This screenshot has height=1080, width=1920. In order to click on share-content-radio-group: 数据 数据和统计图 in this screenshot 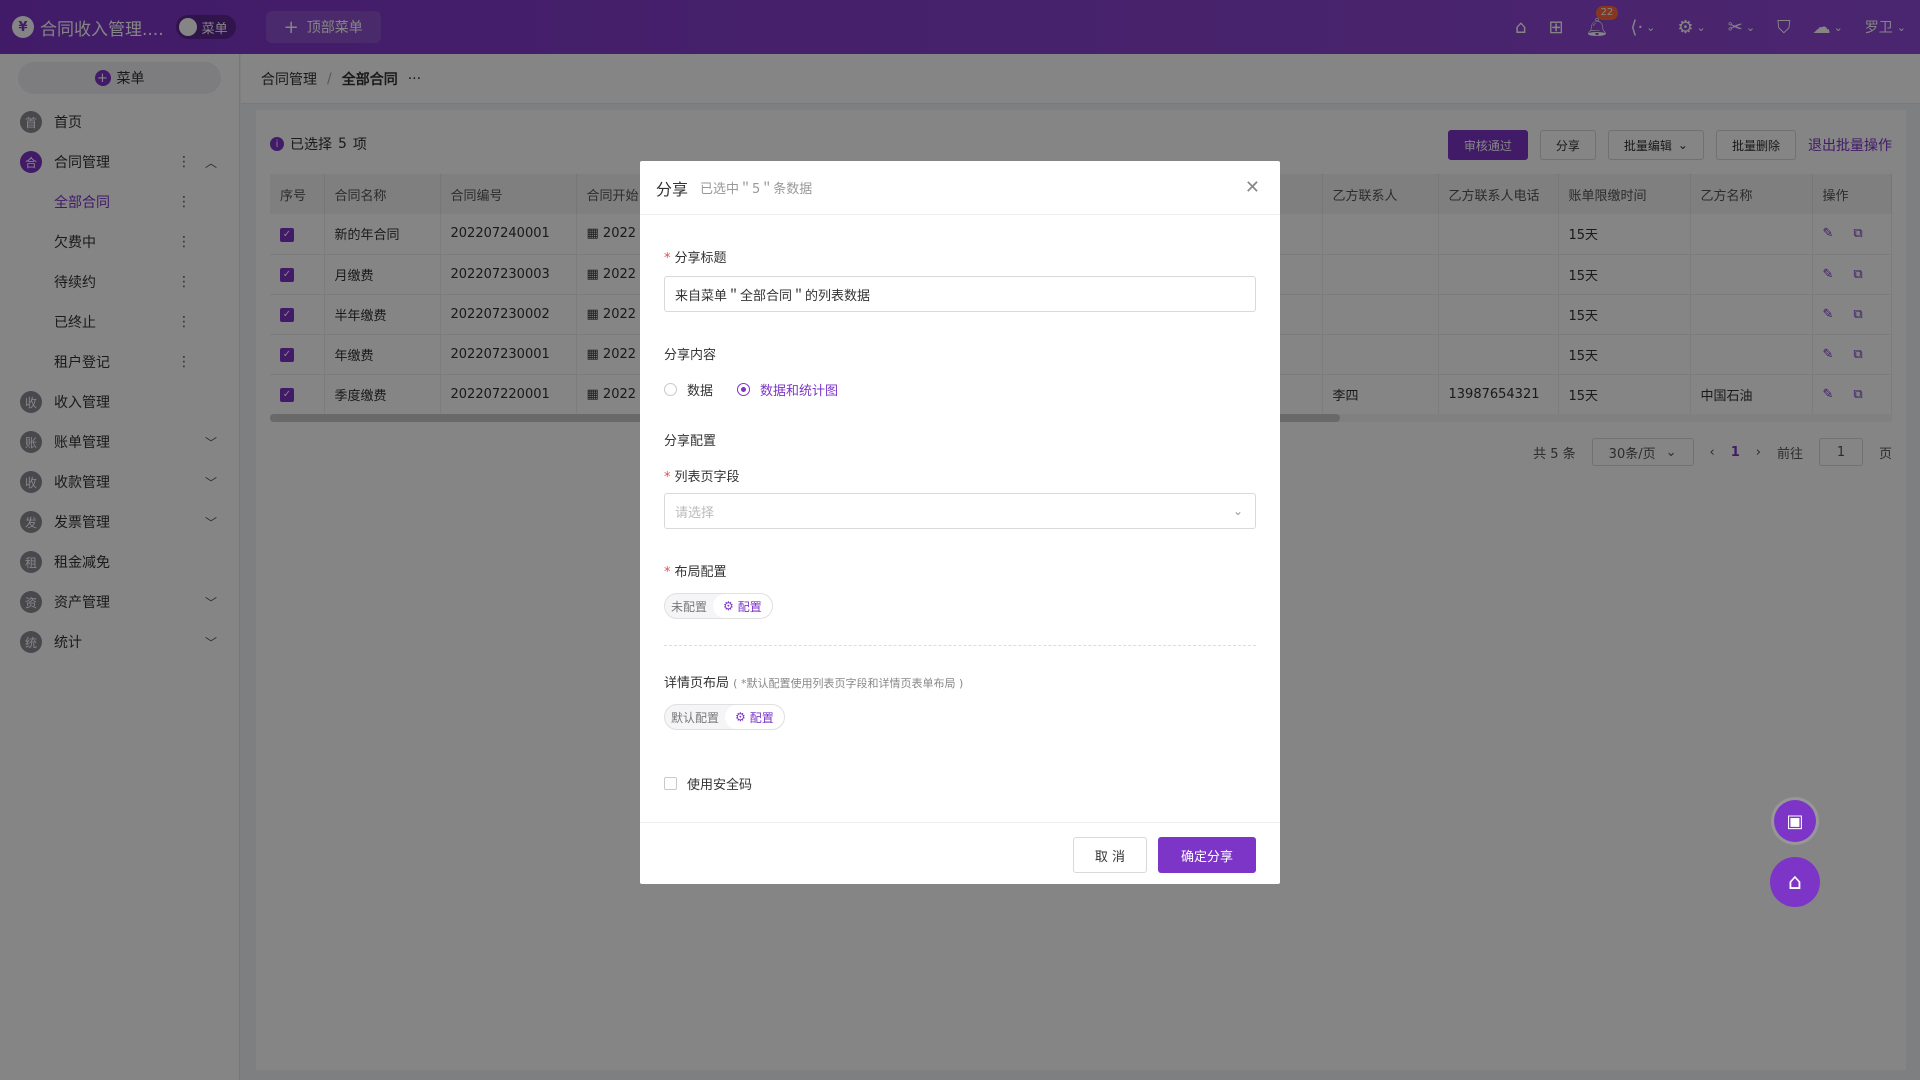, I will do `click(751, 389)`.